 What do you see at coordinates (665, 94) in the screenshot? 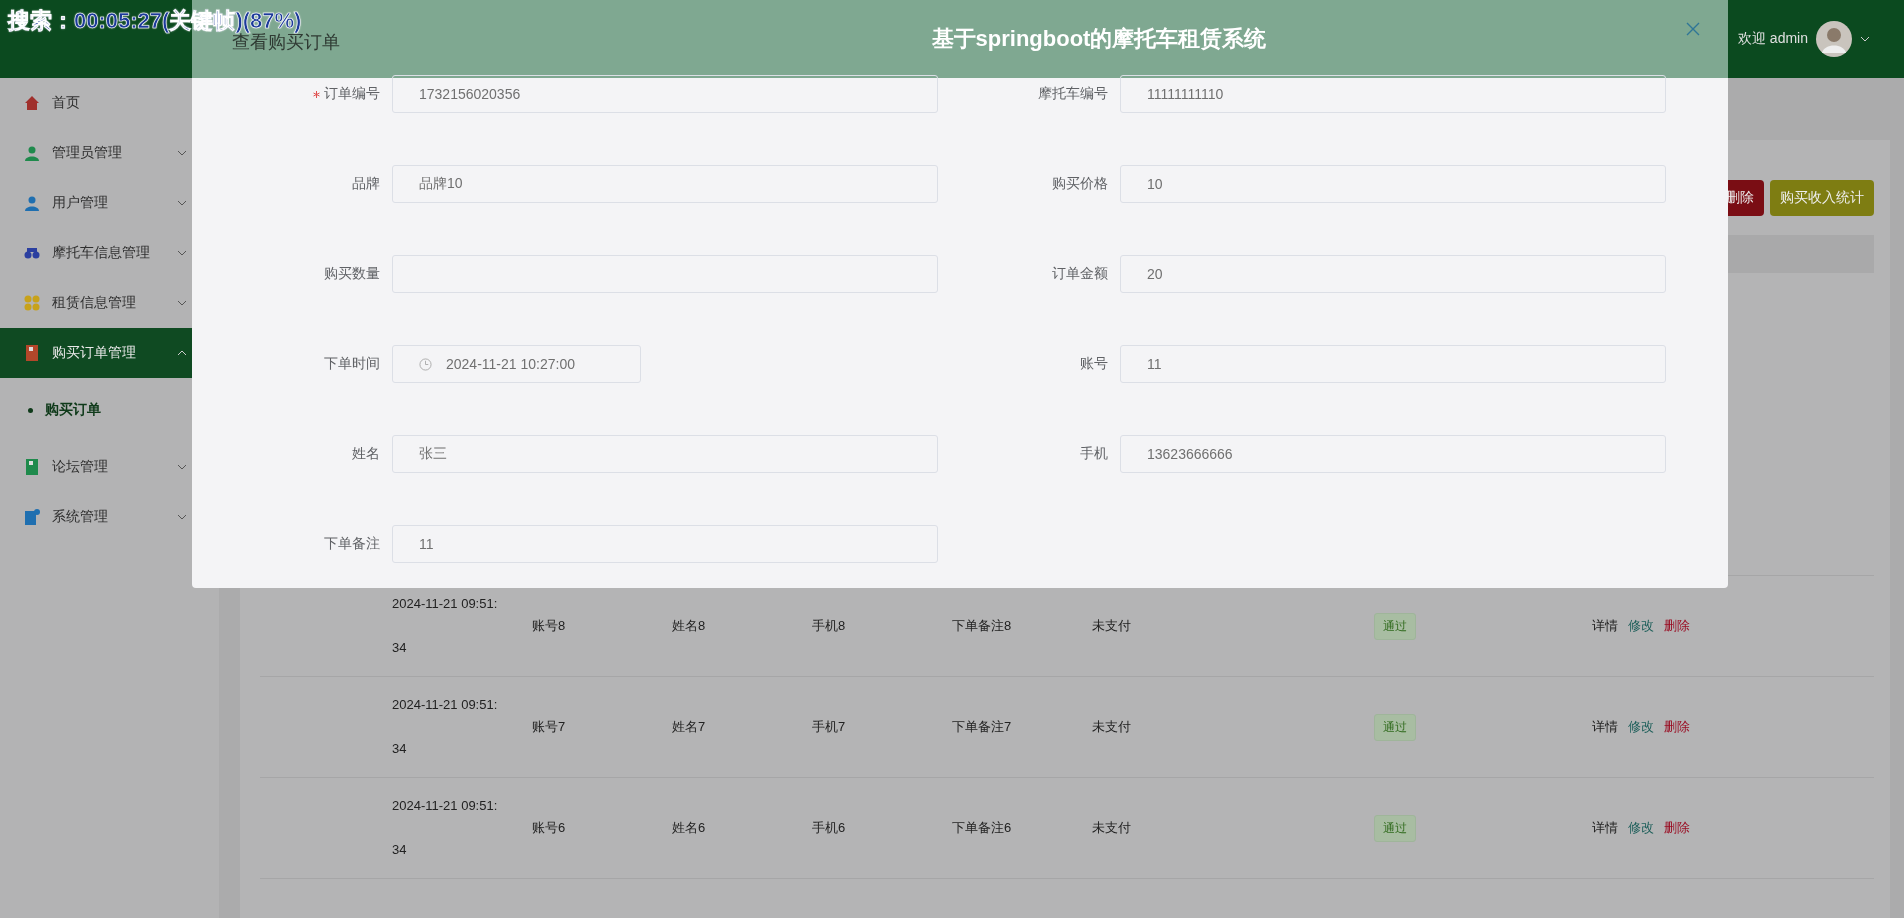
I see `input-field: 1732156020356` at bounding box center [665, 94].